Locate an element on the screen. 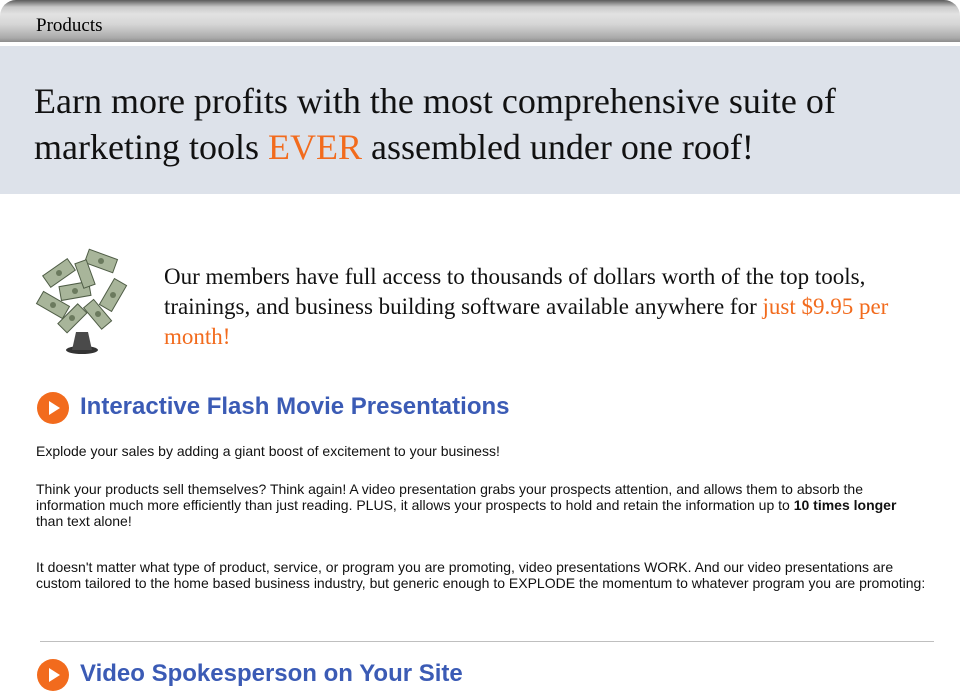 This screenshot has height=691, width=960. section-title-flash: Interactive Flash Movie Presentations is located at coordinates (294, 407).